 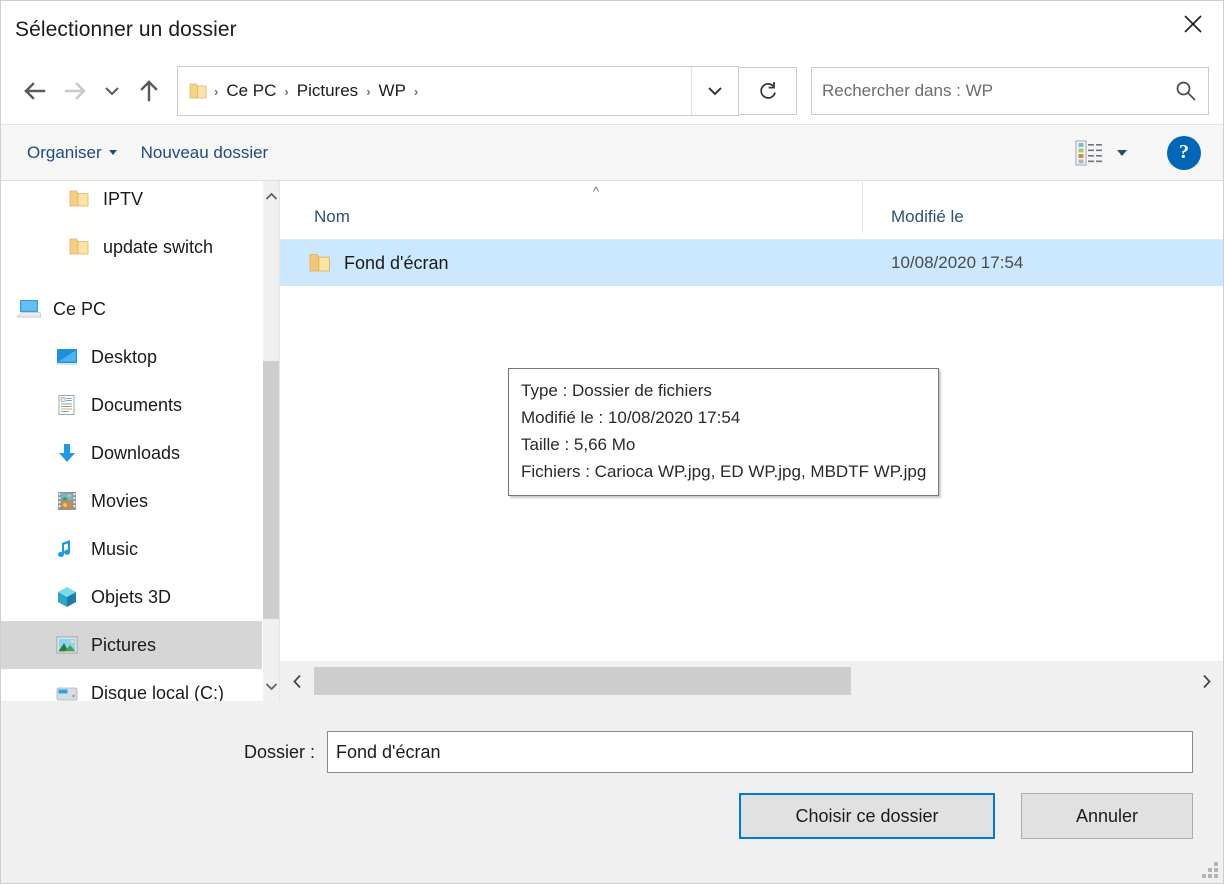 I want to click on sidebar-item-label: update switch, so click(x=158, y=246).